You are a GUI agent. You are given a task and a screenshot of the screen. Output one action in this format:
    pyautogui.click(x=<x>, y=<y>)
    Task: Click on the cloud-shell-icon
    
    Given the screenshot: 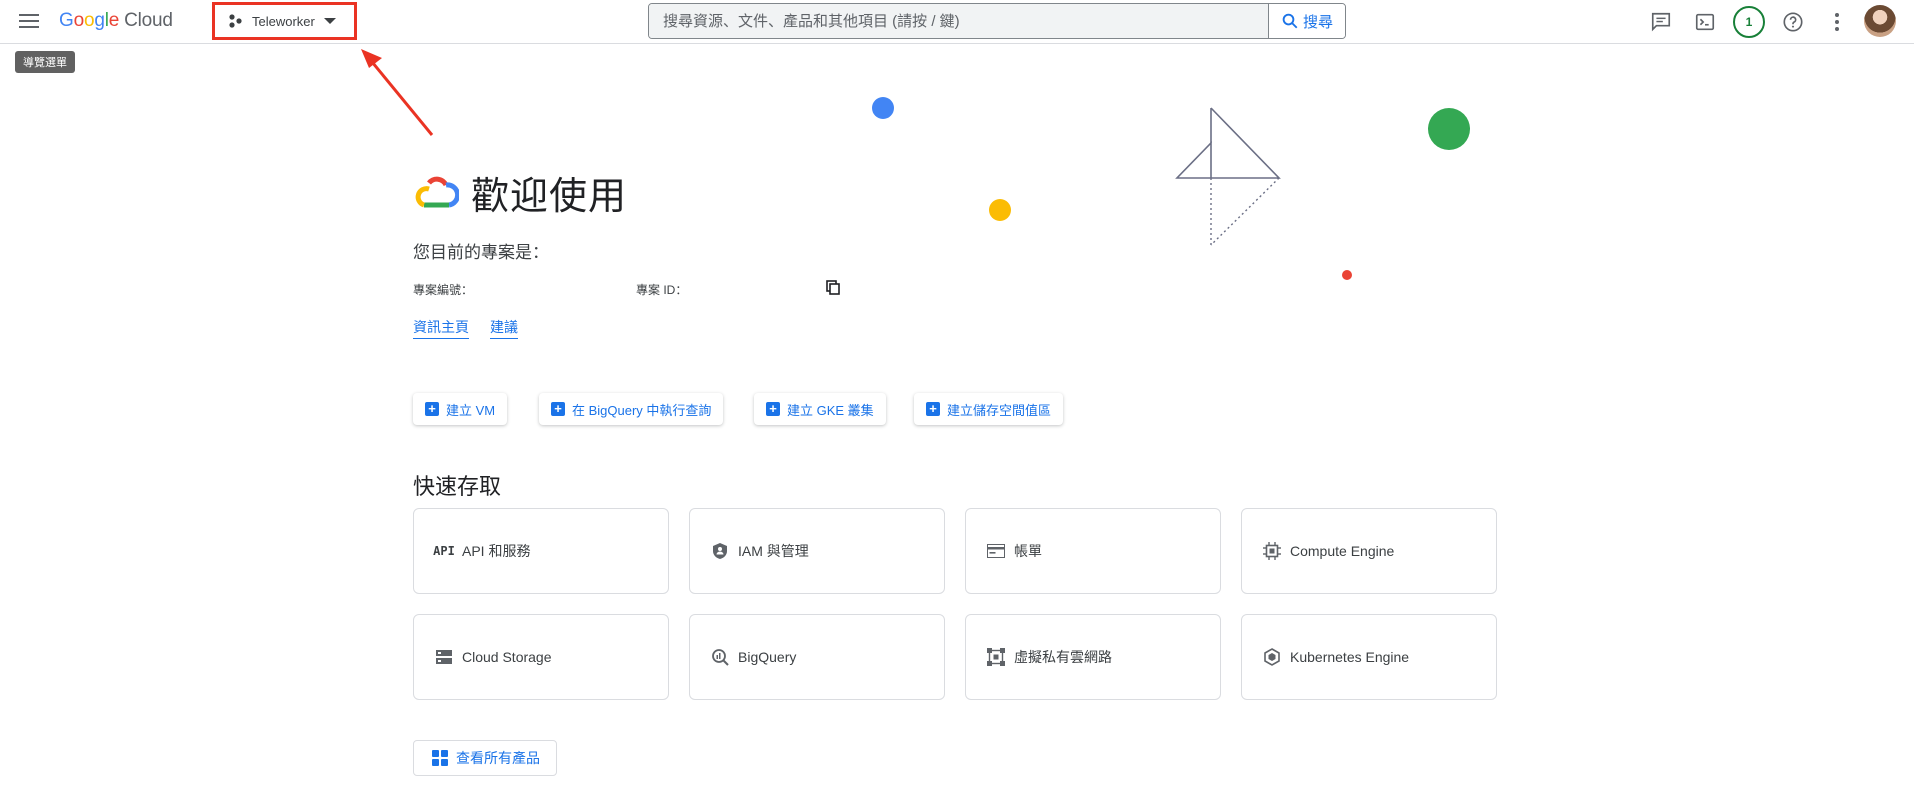 What is the action you would take?
    pyautogui.click(x=1705, y=22)
    